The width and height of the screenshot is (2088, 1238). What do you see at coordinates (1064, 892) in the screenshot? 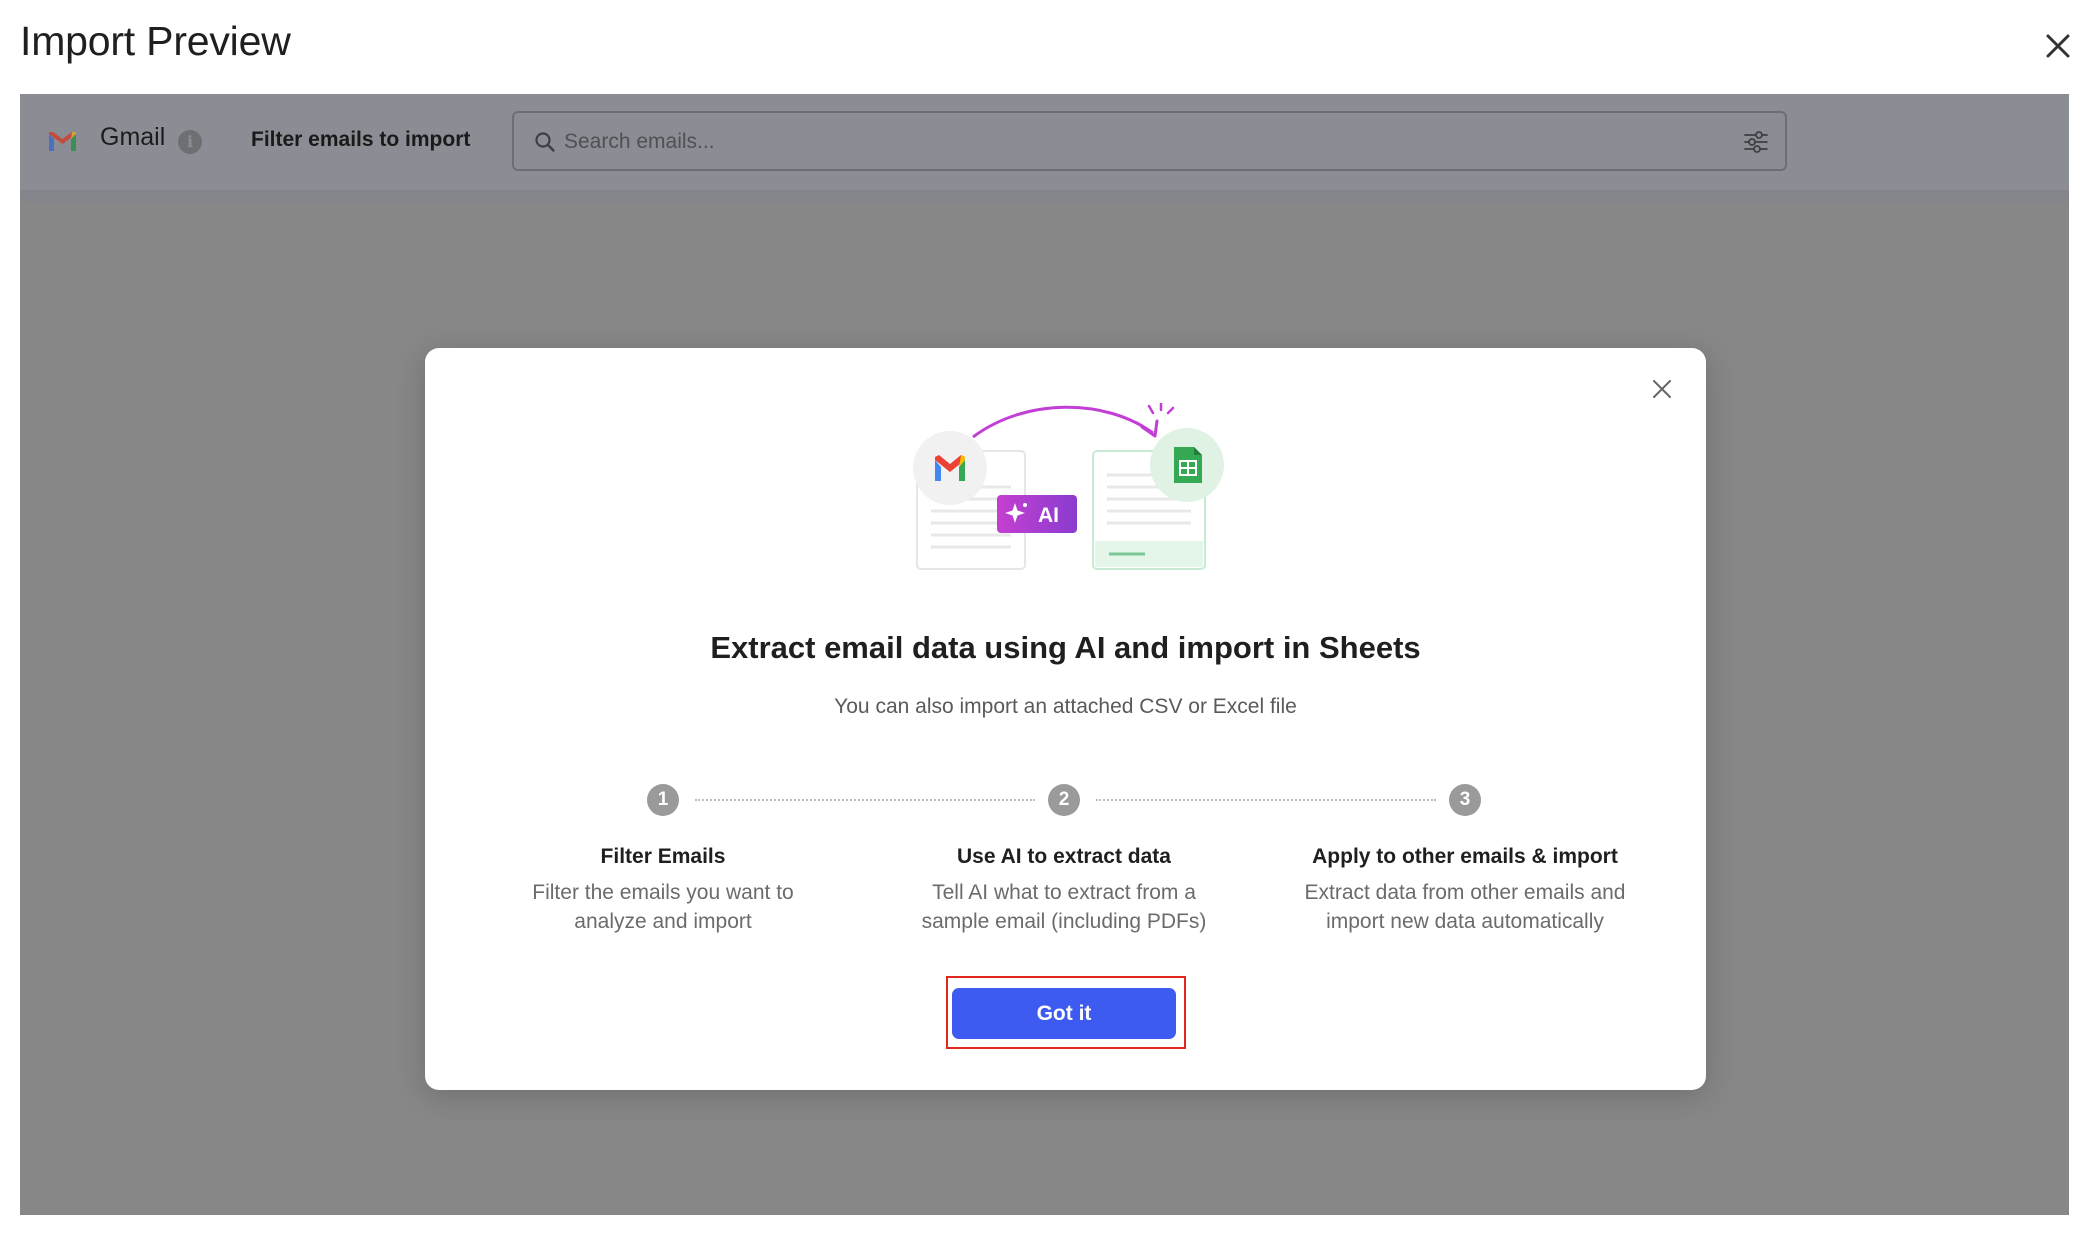
I see `step-description-line: Tell AI what to extract from a` at bounding box center [1064, 892].